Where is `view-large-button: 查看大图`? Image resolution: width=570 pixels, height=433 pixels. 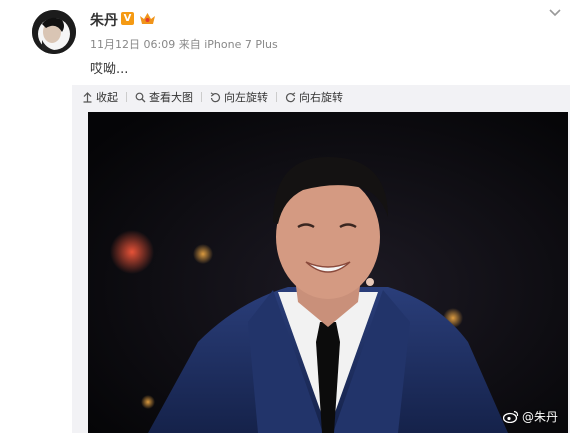
view-large-button: 查看大图 is located at coordinates (164, 97).